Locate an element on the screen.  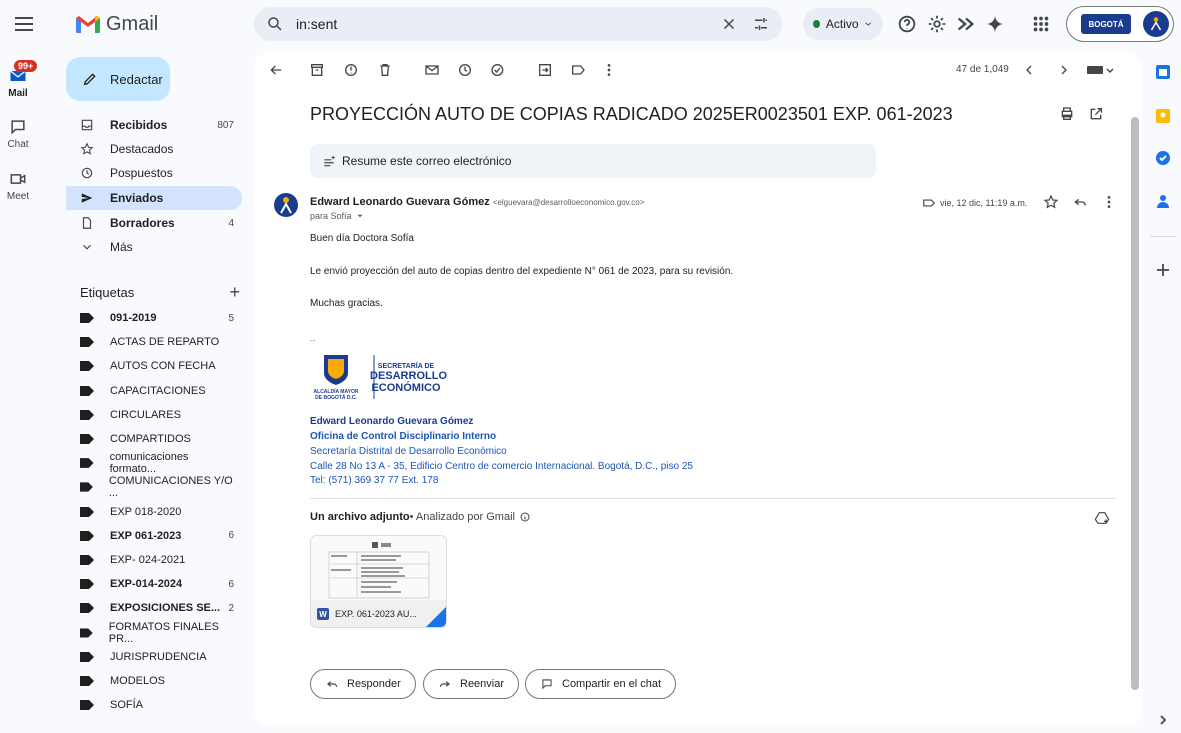
forward-action-button: Reenviar is located at coordinates (471, 684).